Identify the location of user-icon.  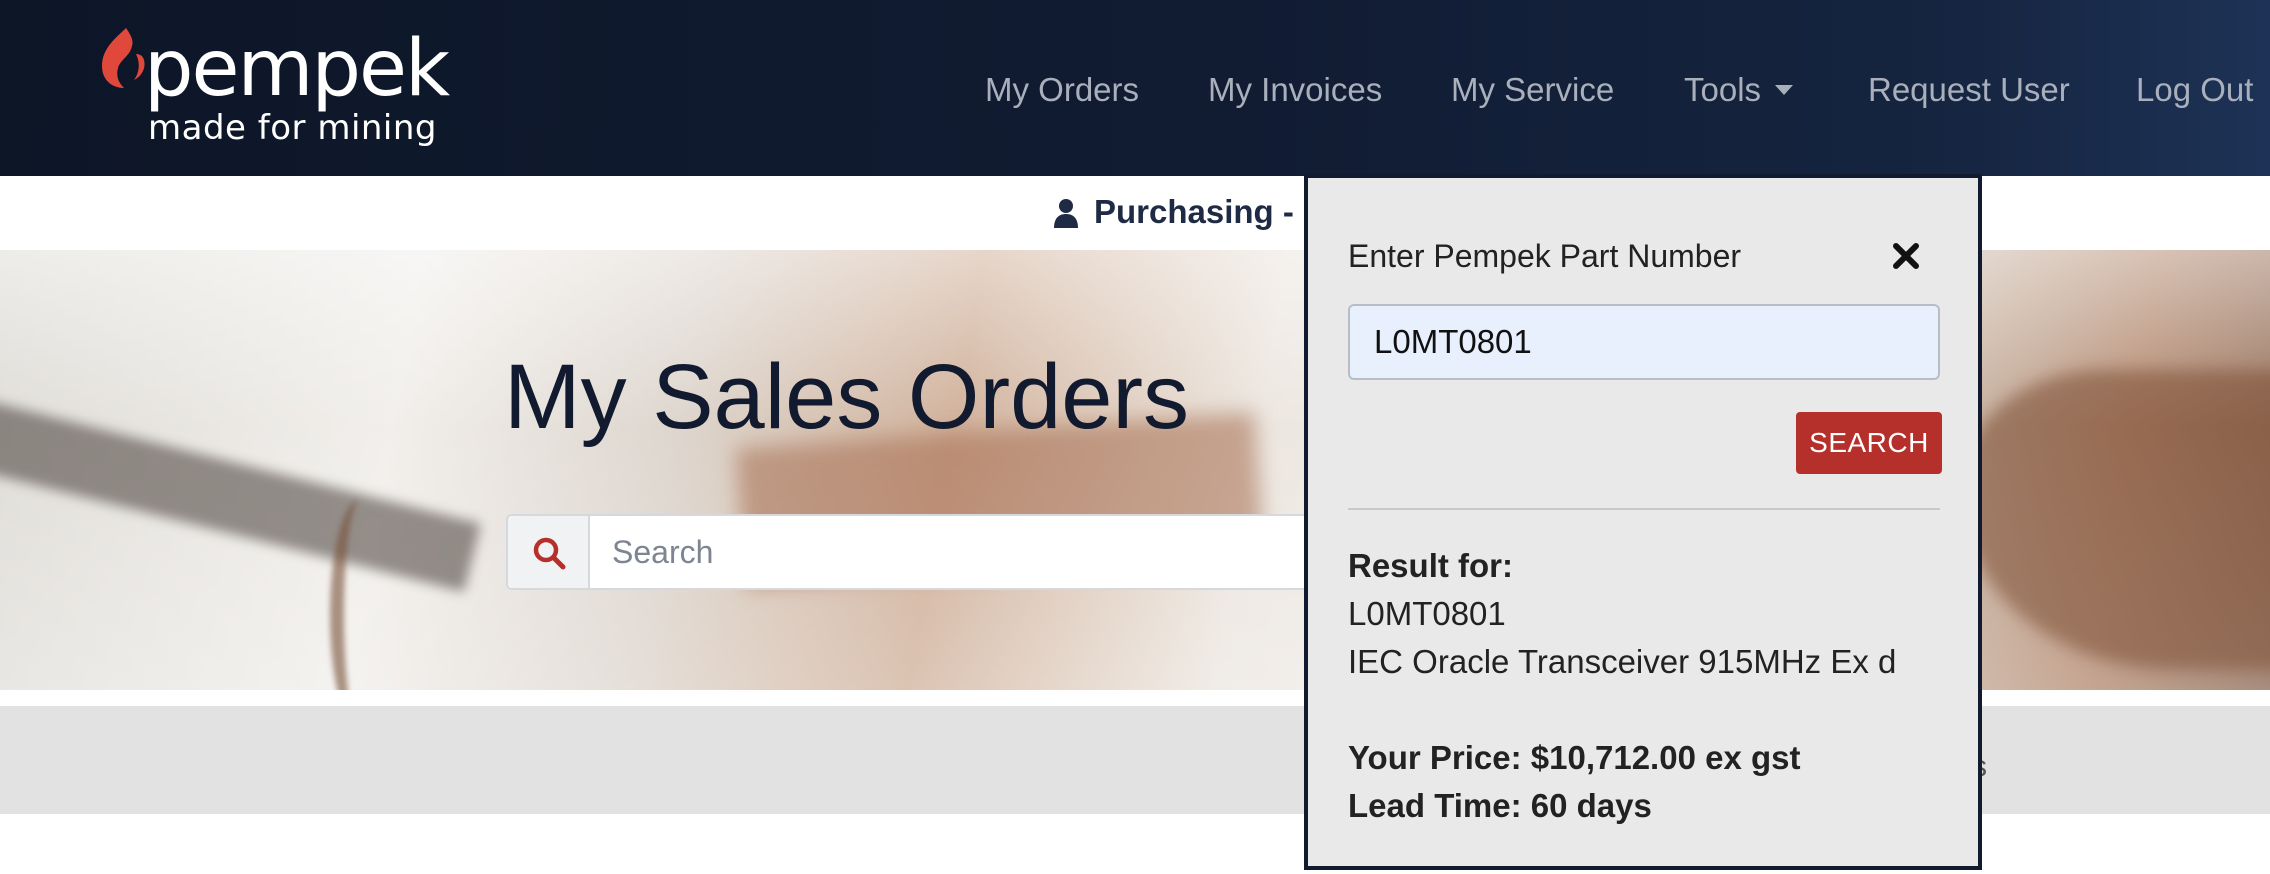
(1066, 213).